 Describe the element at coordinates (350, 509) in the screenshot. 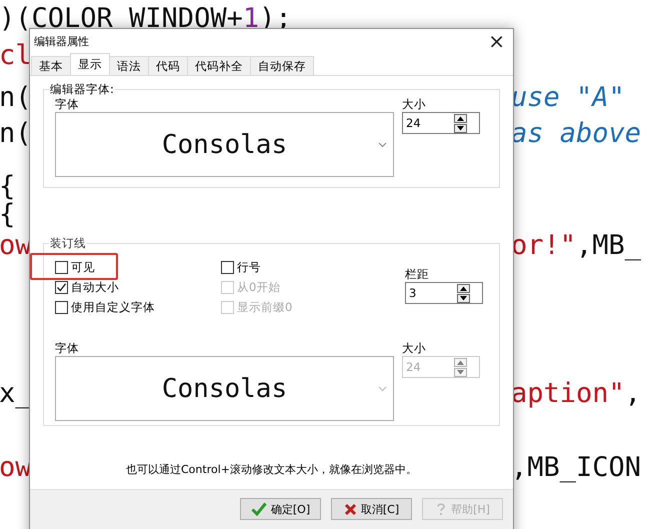

I see `cross-icon` at that location.